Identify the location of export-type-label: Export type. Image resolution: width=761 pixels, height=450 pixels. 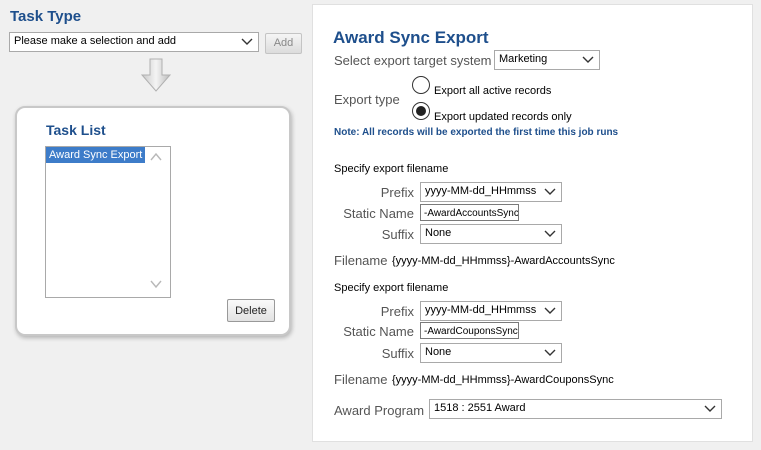
(367, 99).